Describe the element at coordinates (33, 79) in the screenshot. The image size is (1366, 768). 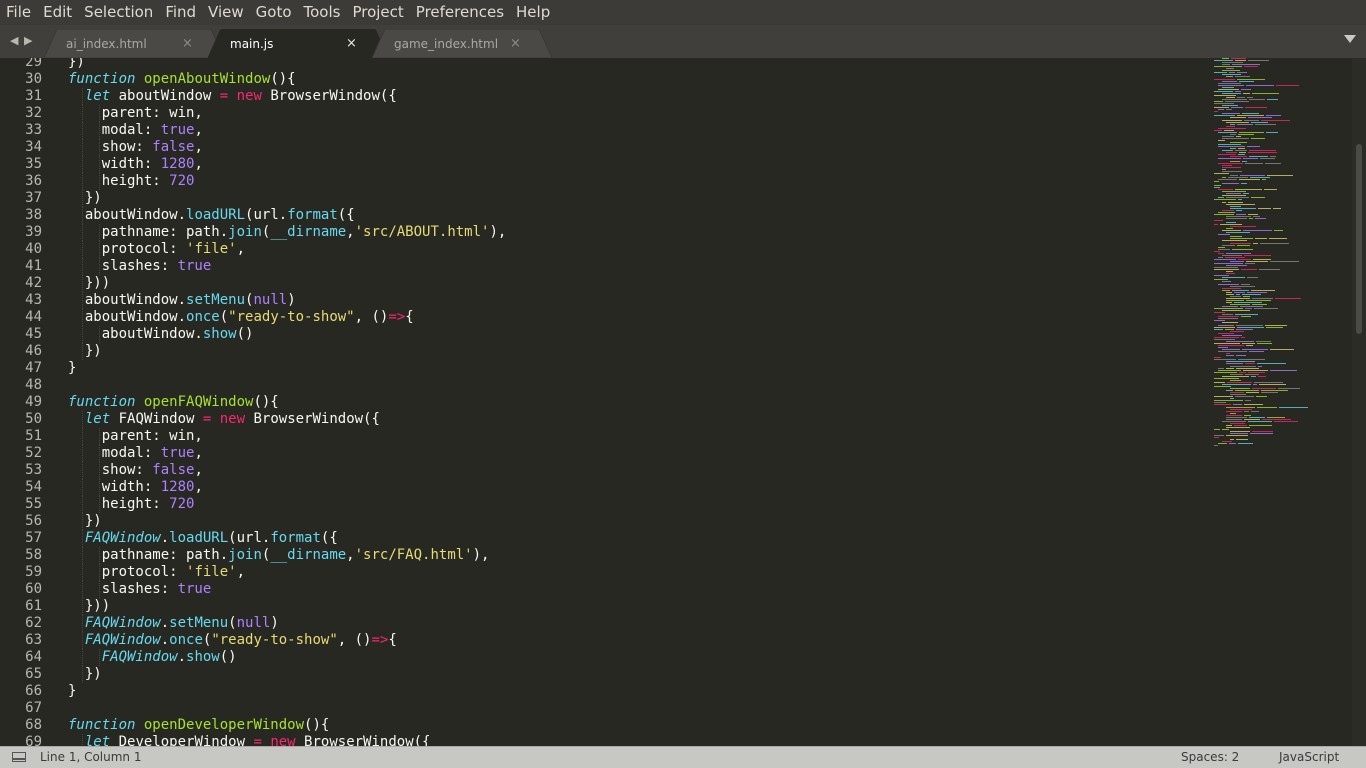
I see `line-number: 30` at that location.